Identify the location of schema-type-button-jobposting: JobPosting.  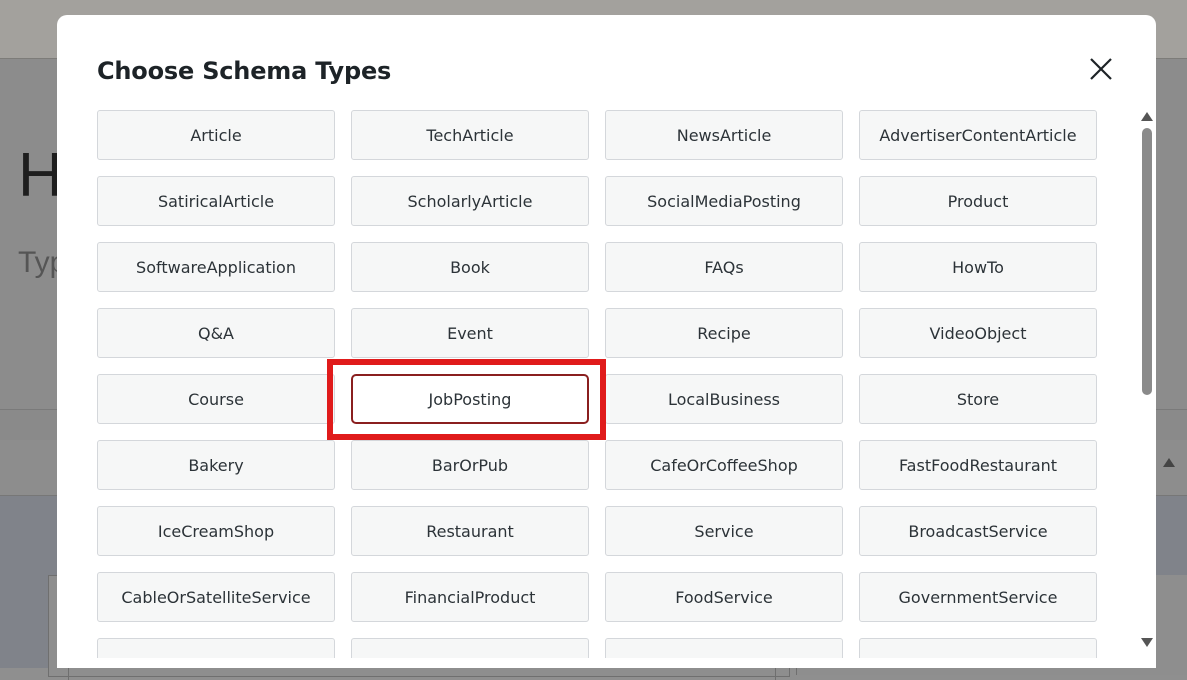
(470, 399).